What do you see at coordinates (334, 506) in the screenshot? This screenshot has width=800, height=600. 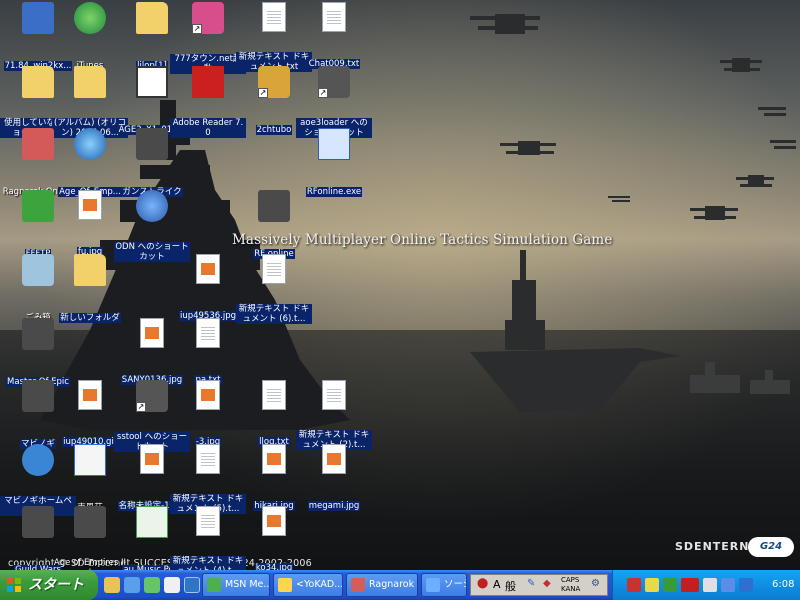 I see `desktop-icon-label: megami.jpg` at bounding box center [334, 506].